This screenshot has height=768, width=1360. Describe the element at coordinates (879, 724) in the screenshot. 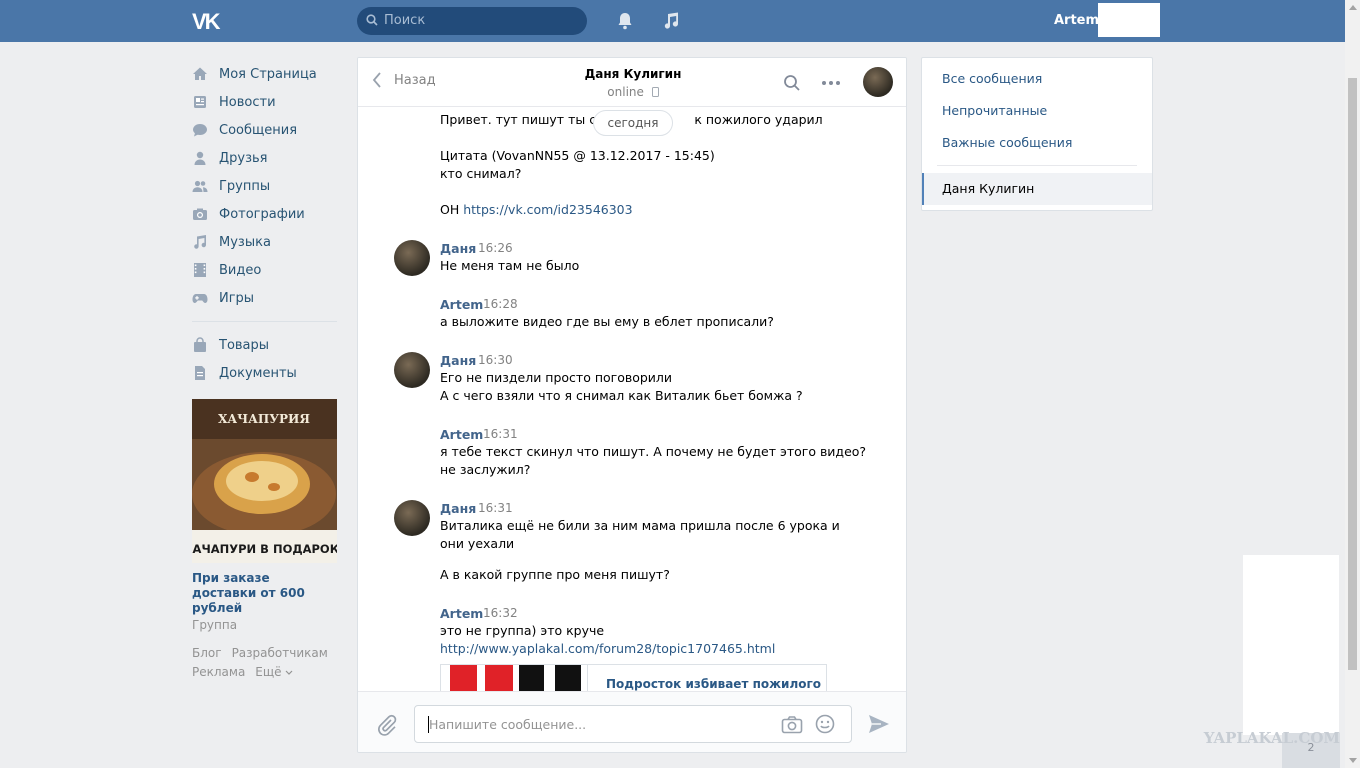

I see `send-icon` at that location.